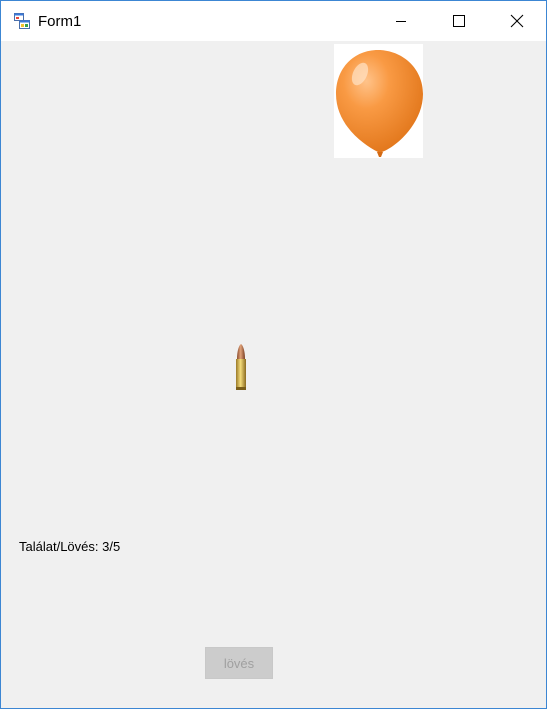 The width and height of the screenshot is (547, 709). I want to click on score-label-text: Találat/Lövés:, so click(59, 546).